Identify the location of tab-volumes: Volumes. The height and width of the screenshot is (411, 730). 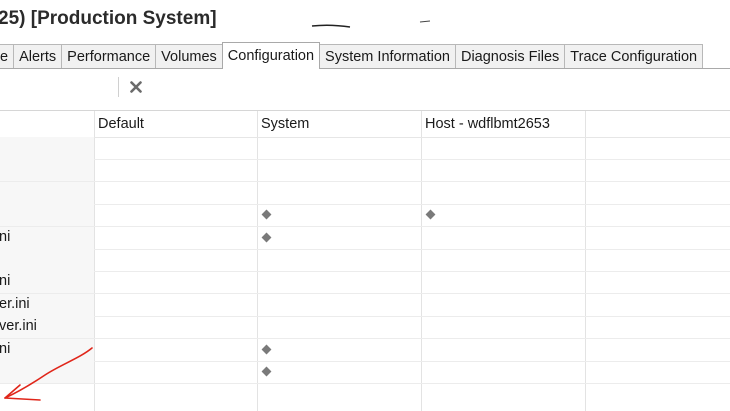
(189, 56).